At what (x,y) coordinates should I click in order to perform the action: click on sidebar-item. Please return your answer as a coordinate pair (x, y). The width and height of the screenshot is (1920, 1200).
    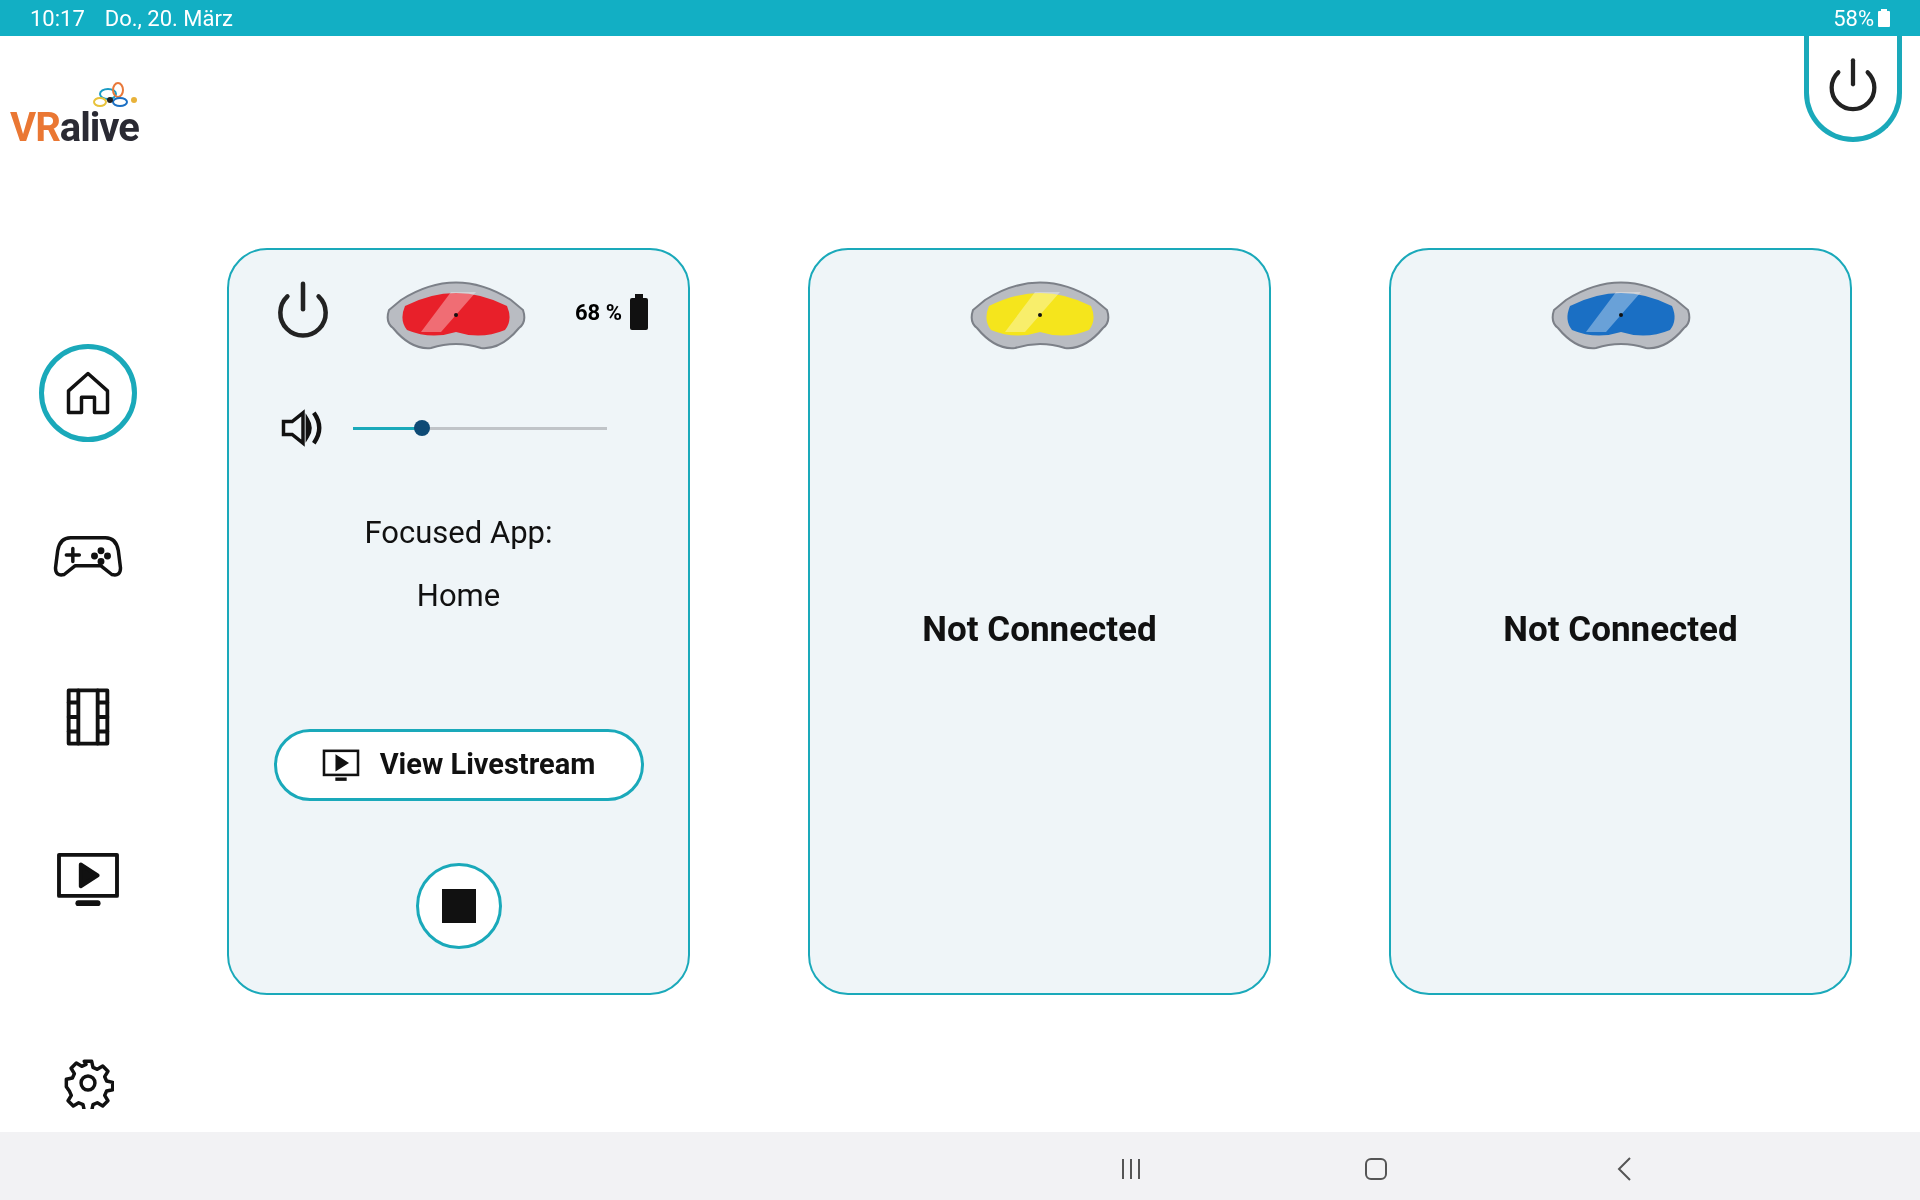
    Looking at the image, I should click on (88, 393).